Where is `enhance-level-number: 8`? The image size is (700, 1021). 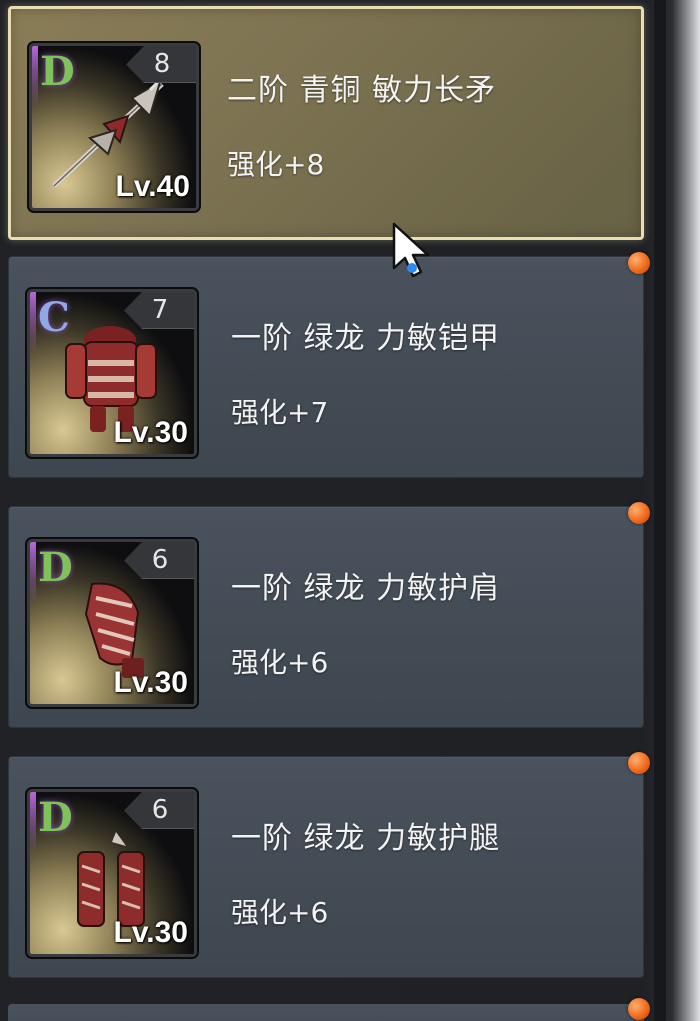
enhance-level-number: 8 is located at coordinates (162, 64).